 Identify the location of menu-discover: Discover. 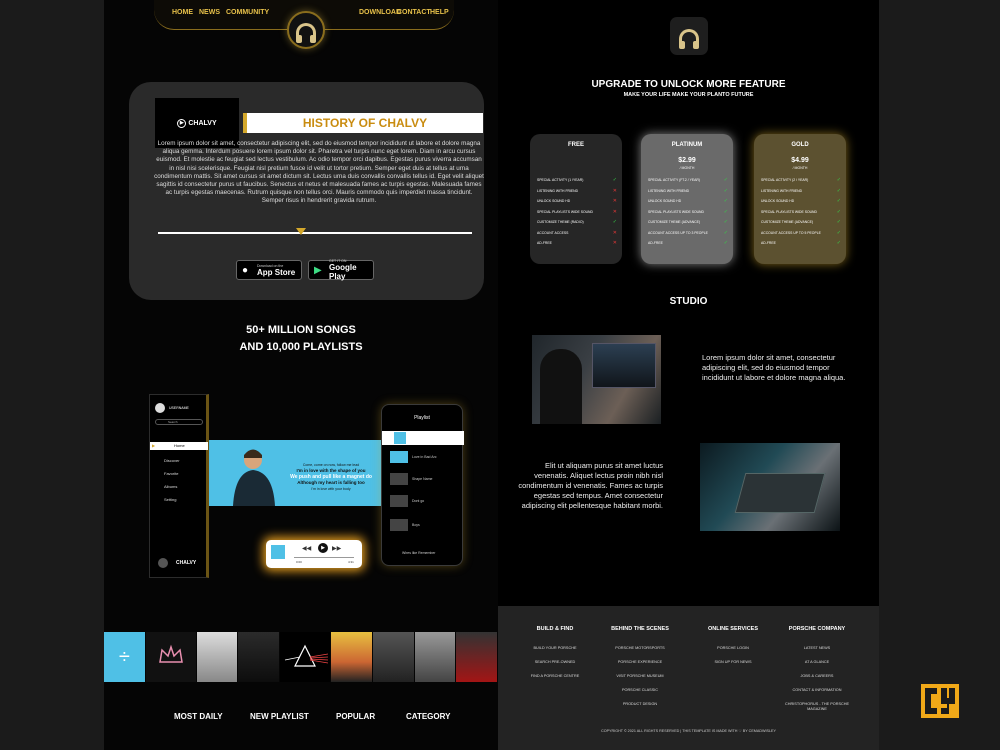
(172, 460).